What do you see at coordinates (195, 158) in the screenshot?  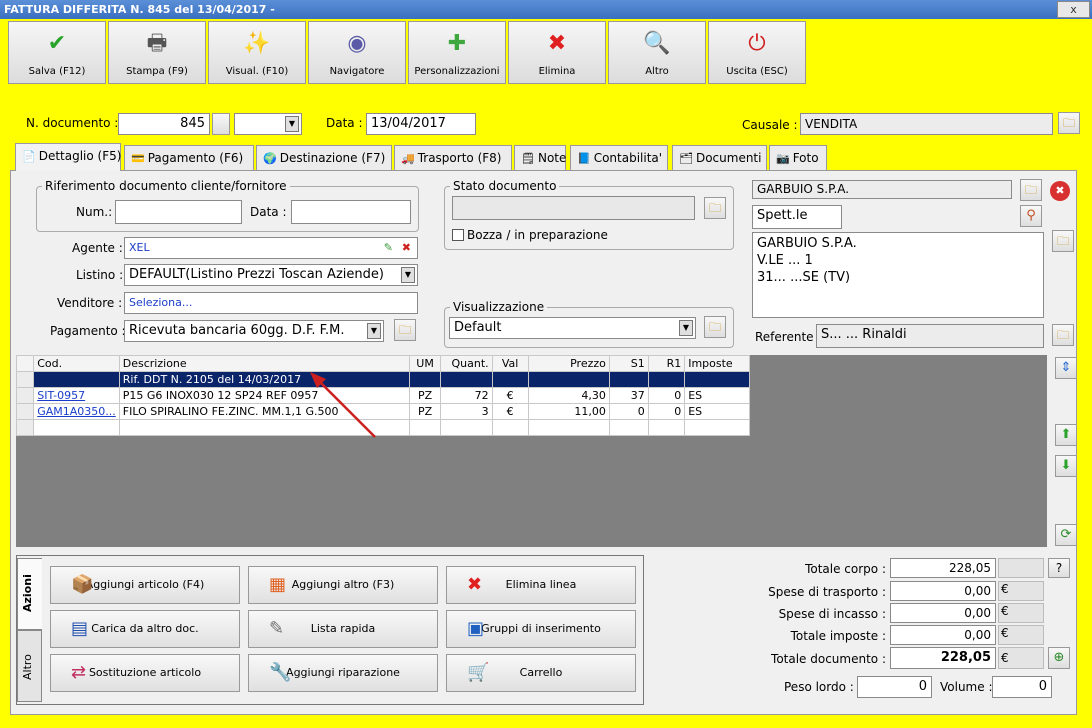 I see `tab-pagamento-label: Pagamento (F6)` at bounding box center [195, 158].